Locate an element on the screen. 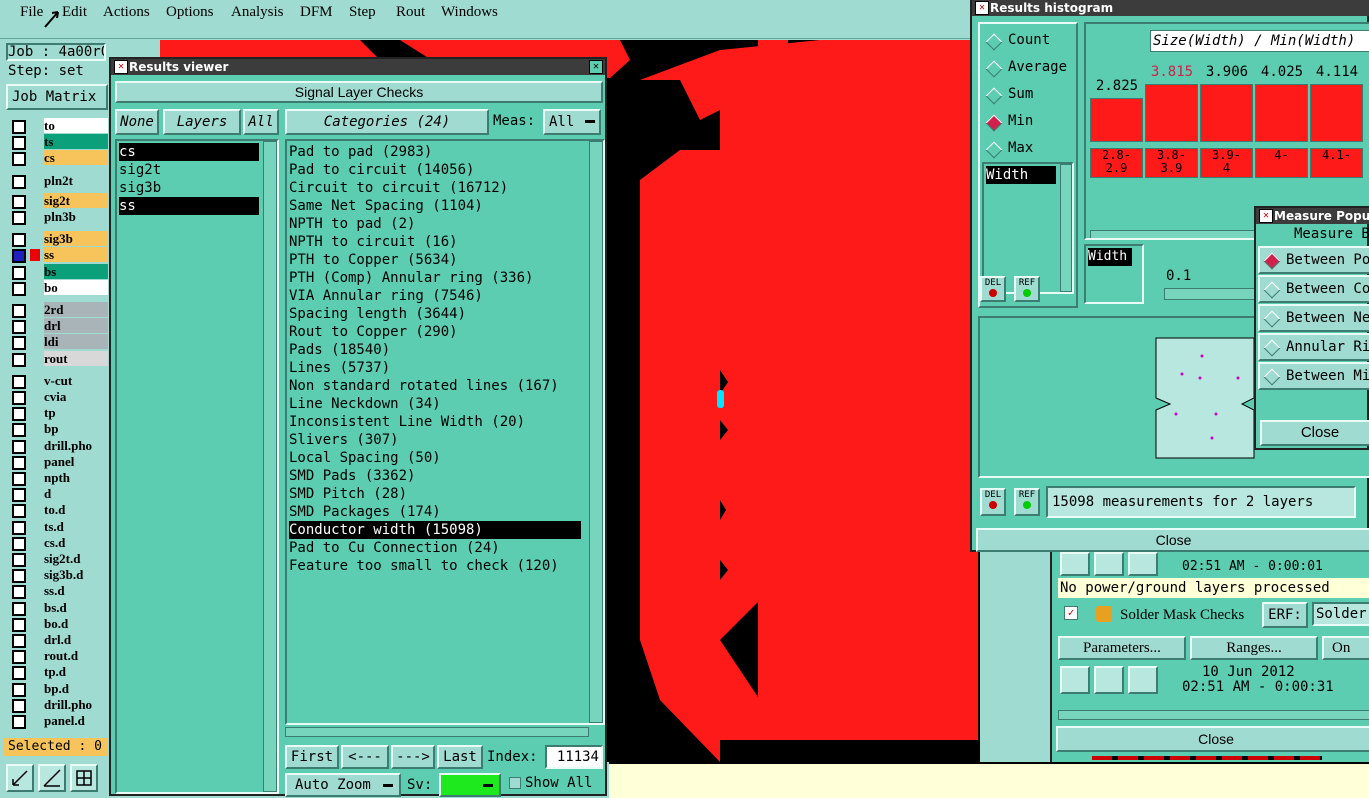 This screenshot has height=798, width=1369. category-list-scrollbar is located at coordinates (596, 432).